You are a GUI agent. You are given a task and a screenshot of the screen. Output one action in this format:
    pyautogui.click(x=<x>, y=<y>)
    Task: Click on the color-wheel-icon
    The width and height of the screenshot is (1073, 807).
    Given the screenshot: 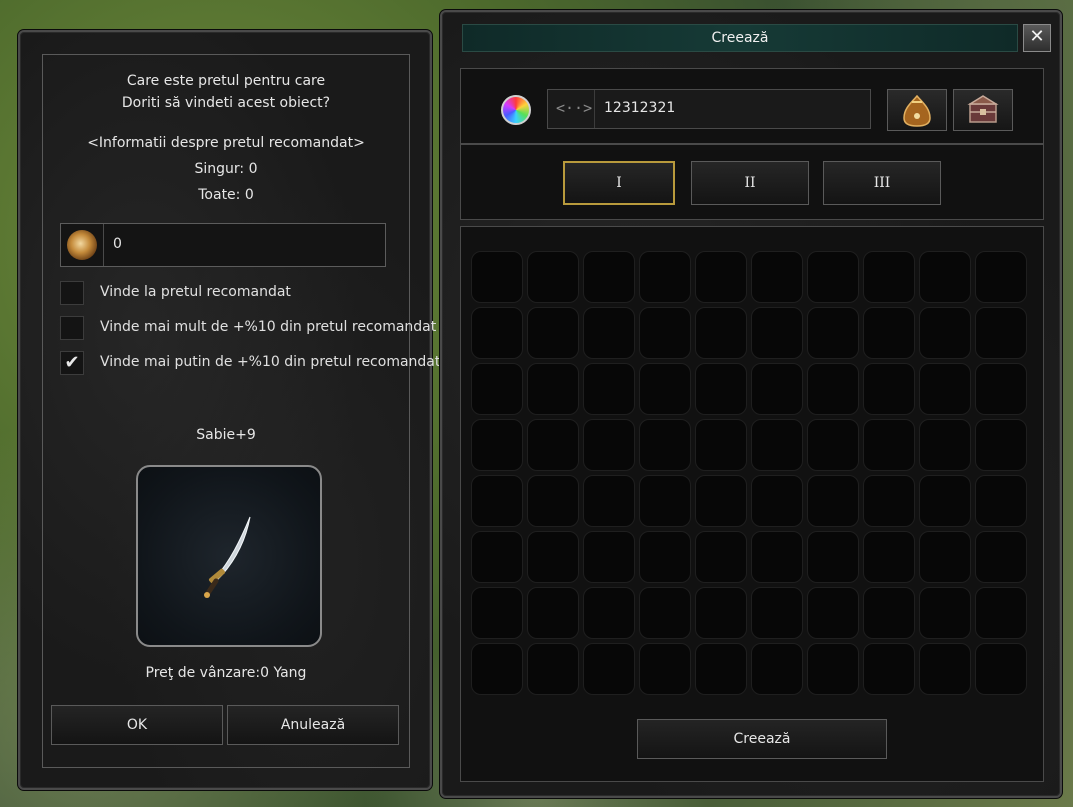 What is the action you would take?
    pyautogui.click(x=516, y=110)
    